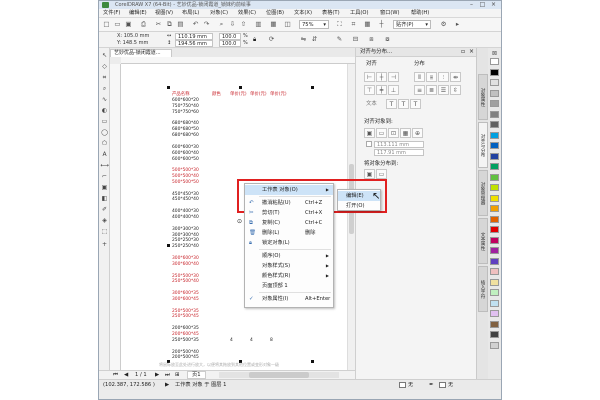  I want to click on specified-x-field: 113.111 mm, so click(399, 144).